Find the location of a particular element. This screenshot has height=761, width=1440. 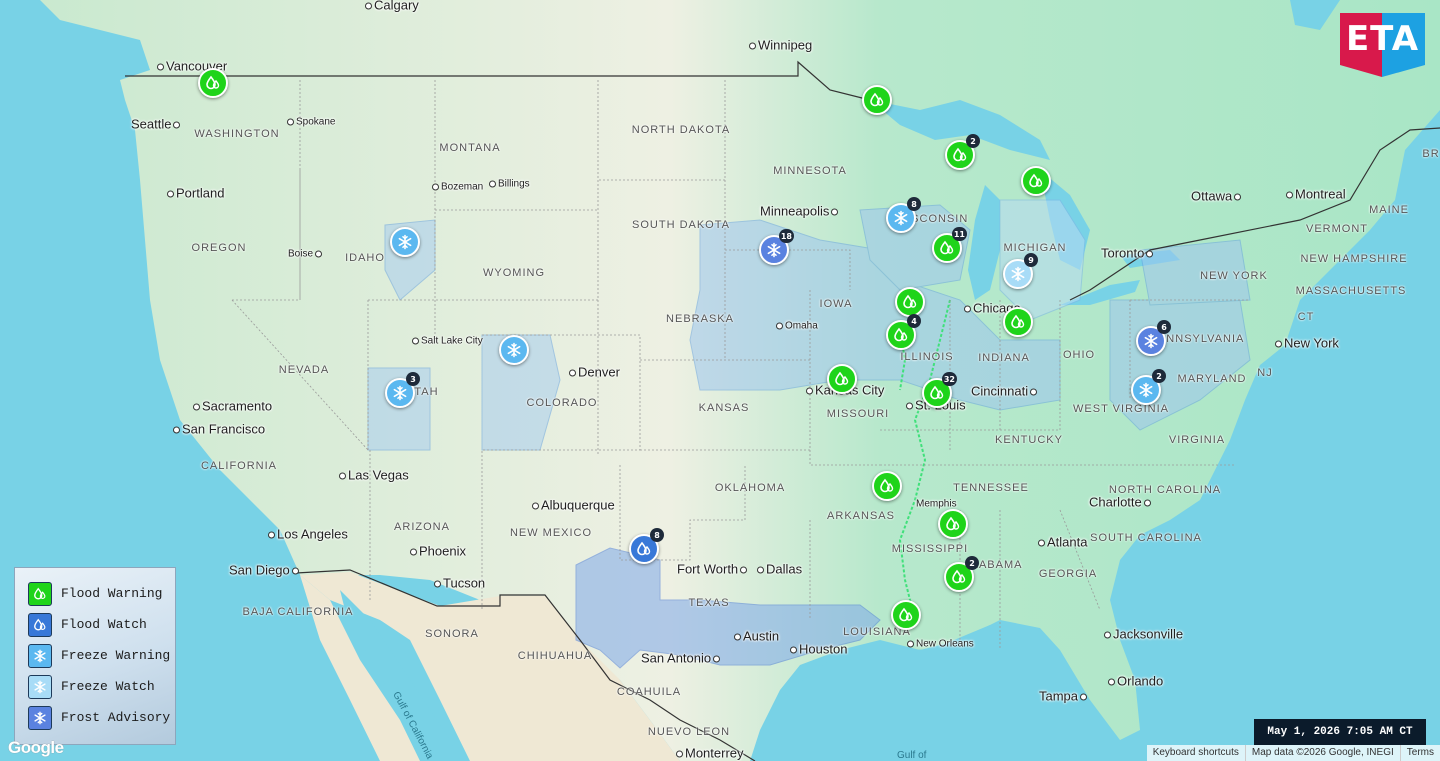

region-label: MAINE is located at coordinates (1389, 210).